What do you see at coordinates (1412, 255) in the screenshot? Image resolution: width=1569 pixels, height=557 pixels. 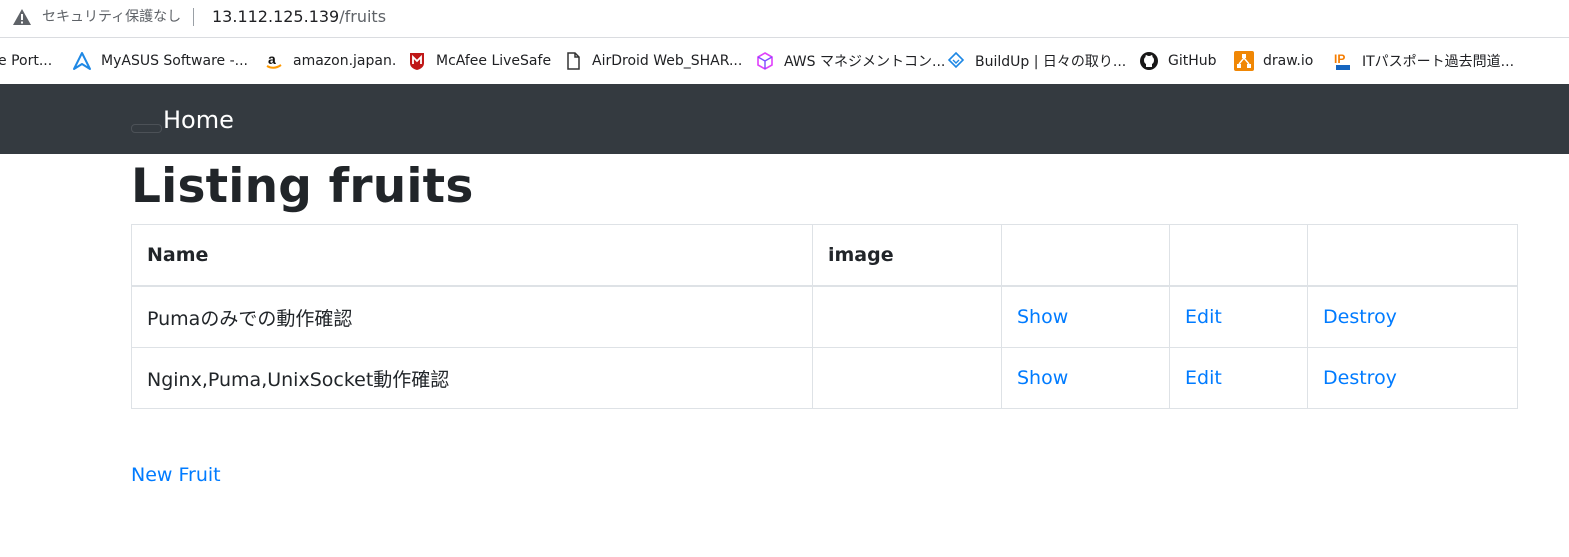 I see `header-destroy` at bounding box center [1412, 255].